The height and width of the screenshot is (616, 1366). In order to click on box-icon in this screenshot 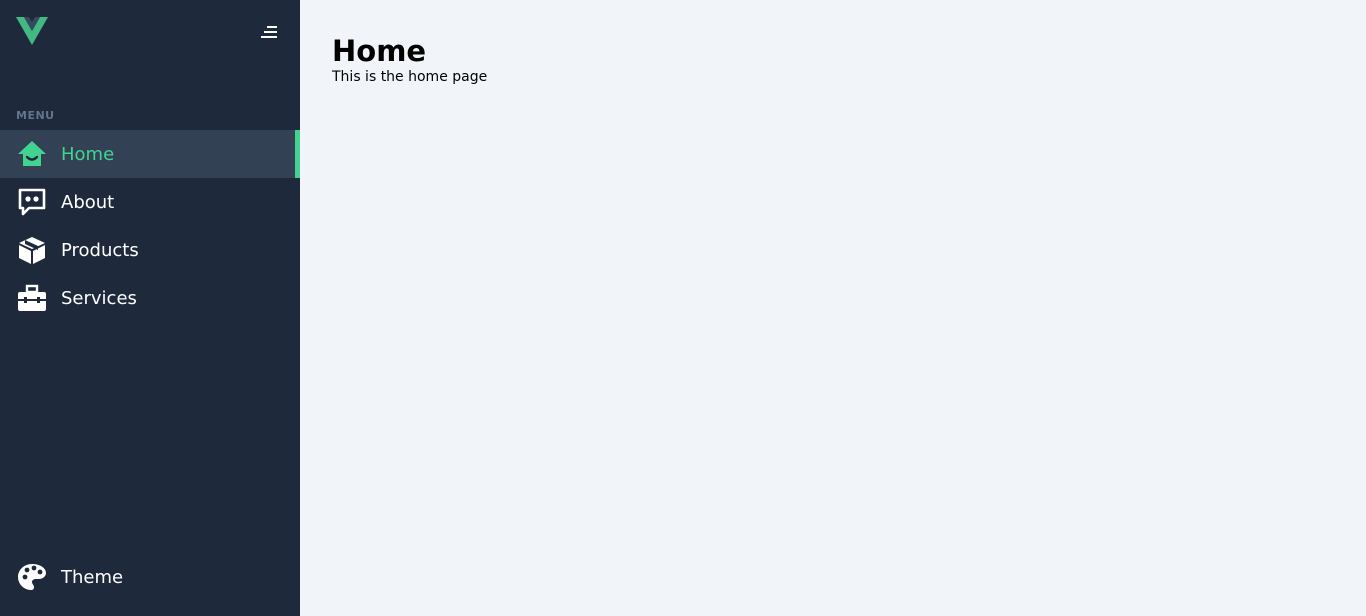, I will do `click(32, 250)`.